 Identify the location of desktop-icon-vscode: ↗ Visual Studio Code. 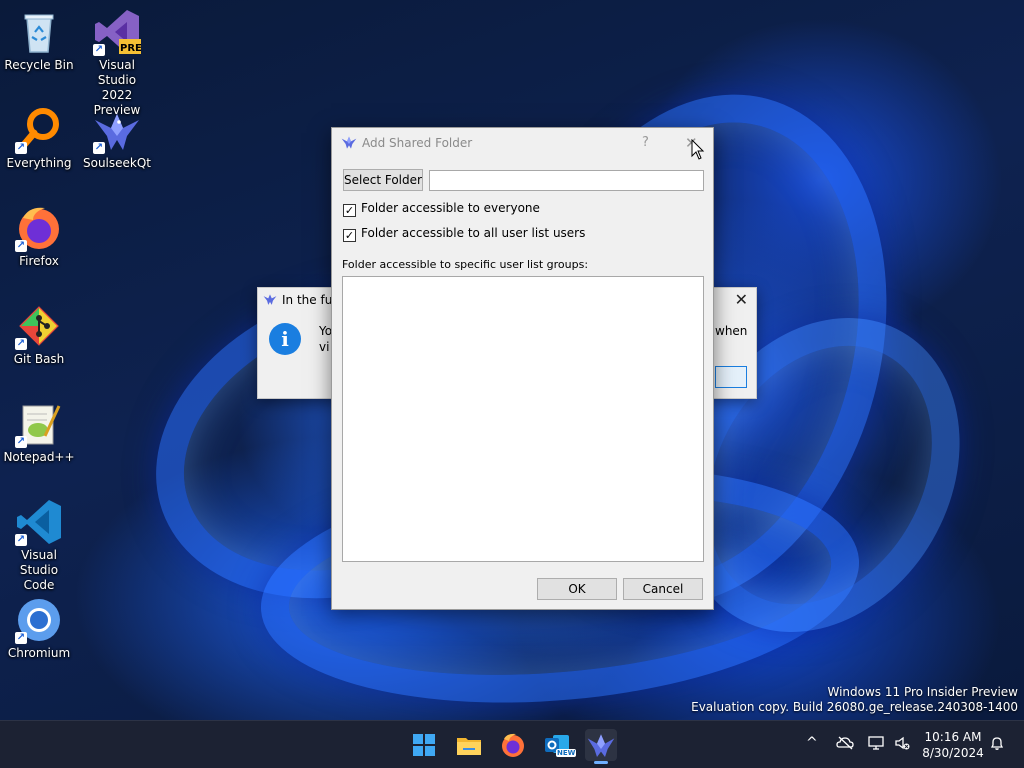
(39, 545).